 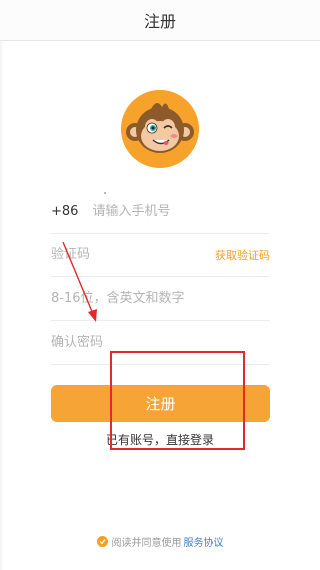 I want to click on monkey-avatar-icon, so click(x=160, y=129).